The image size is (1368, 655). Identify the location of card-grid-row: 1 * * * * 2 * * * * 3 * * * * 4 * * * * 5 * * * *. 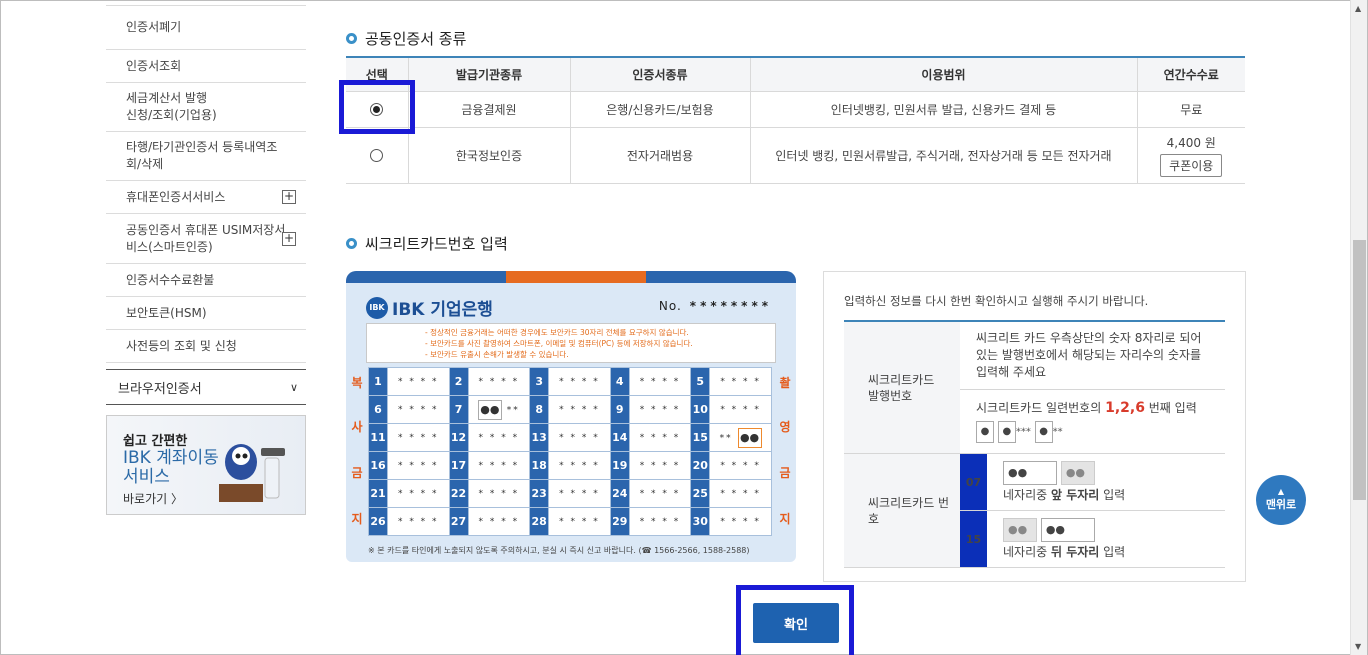
(570, 381).